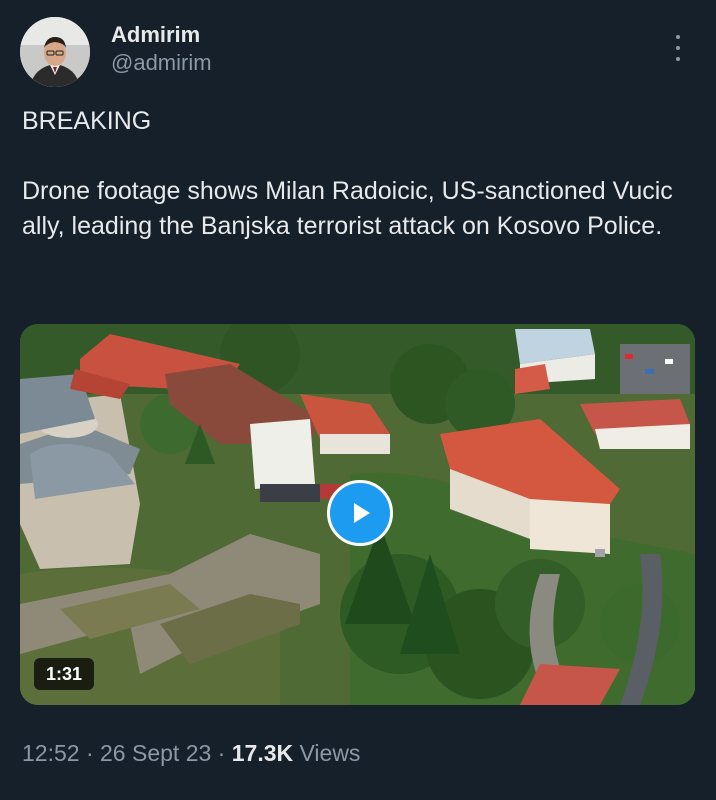 The width and height of the screenshot is (716, 800). Describe the element at coordinates (330, 753) in the screenshot. I see `views-label: Views` at that location.